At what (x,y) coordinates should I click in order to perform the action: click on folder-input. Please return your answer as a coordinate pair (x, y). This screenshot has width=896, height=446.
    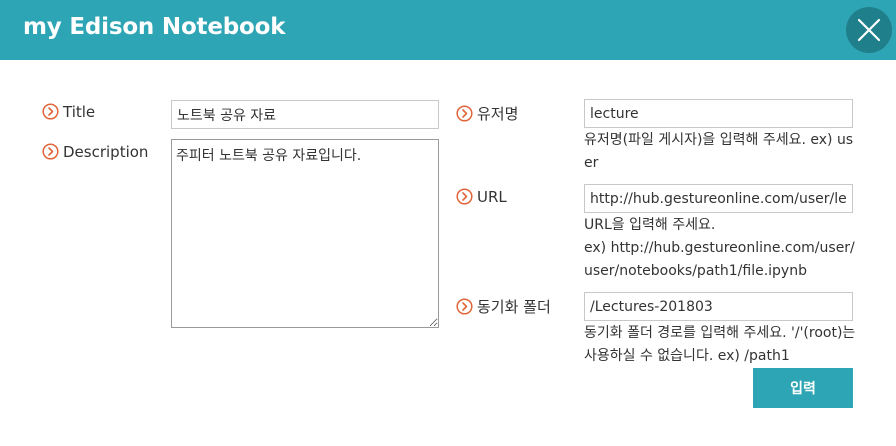
    Looking at the image, I should click on (718, 306).